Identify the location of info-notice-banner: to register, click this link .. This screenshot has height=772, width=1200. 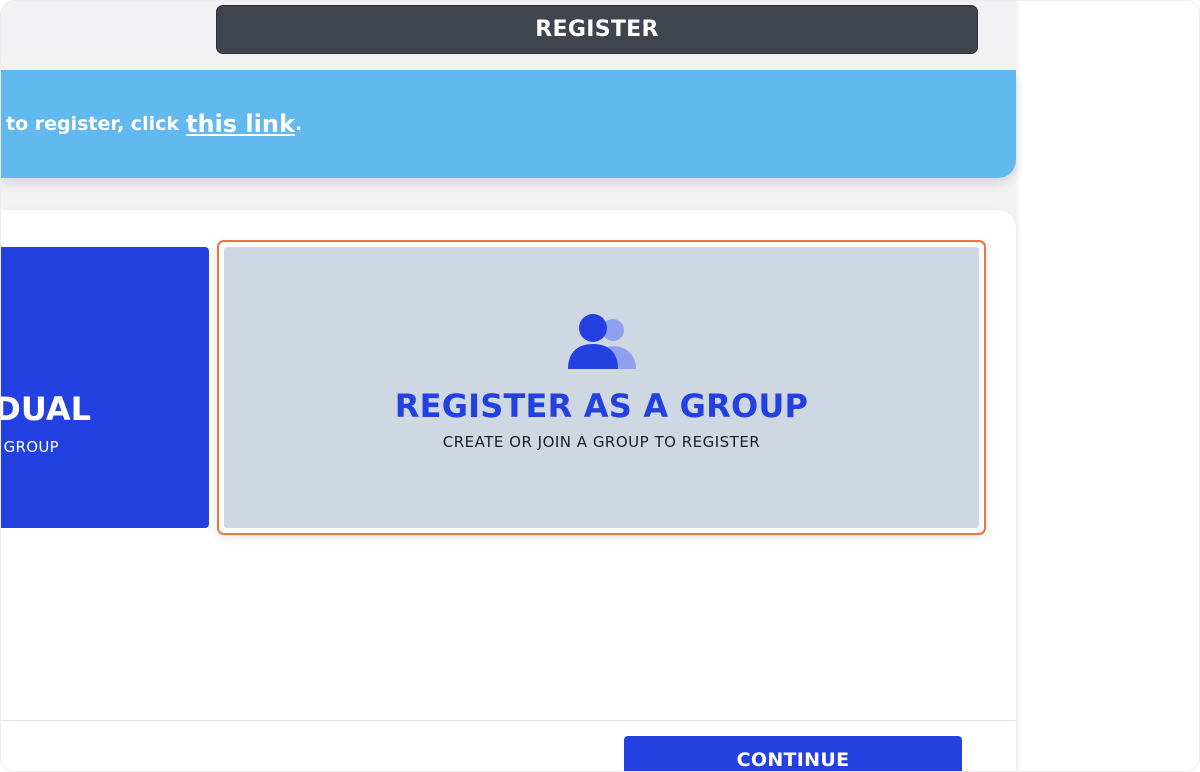
(508, 124).